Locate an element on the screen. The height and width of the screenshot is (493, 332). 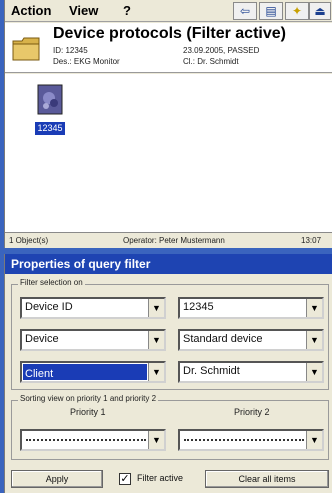
description-line: Des.: EKG Monitor is located at coordinates (86, 61).